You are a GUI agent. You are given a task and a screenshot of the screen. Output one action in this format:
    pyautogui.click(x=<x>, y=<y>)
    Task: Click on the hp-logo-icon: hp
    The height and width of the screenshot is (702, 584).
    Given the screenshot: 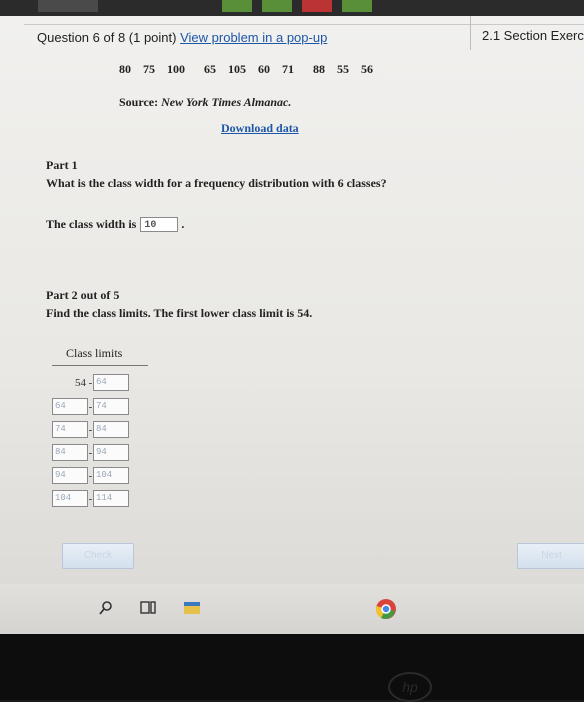 What is the action you would take?
    pyautogui.click(x=410, y=687)
    